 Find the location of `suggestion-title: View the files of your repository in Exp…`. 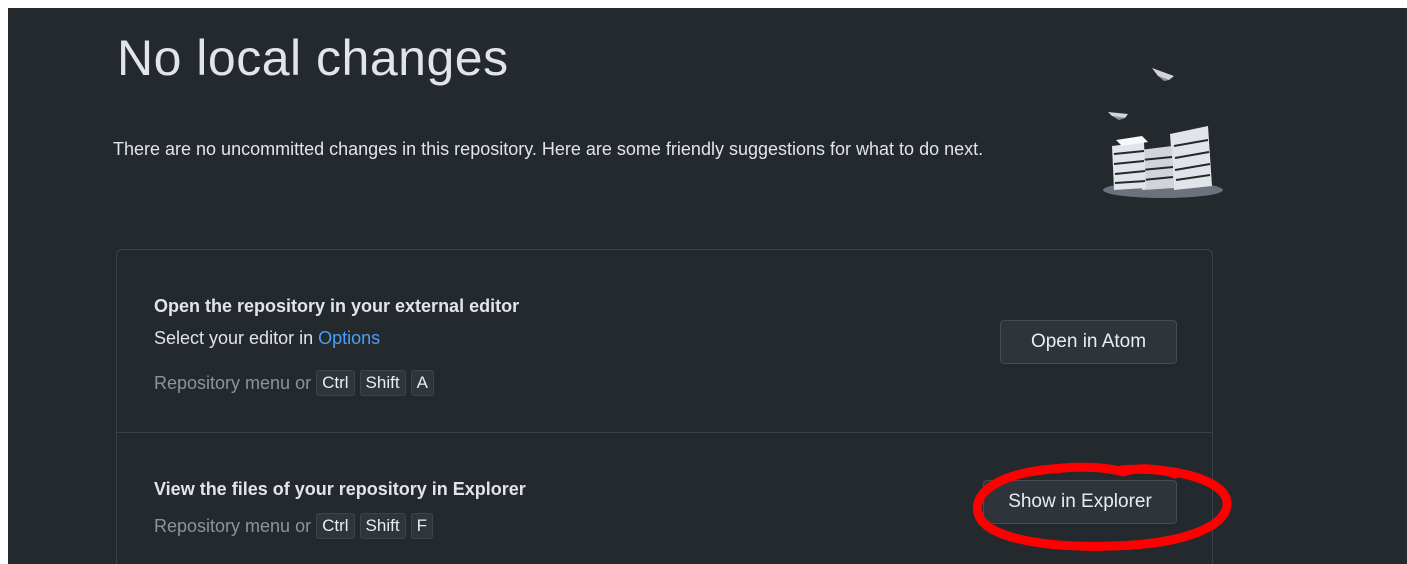

suggestion-title: View the files of your repository in Exp… is located at coordinates (340, 489).